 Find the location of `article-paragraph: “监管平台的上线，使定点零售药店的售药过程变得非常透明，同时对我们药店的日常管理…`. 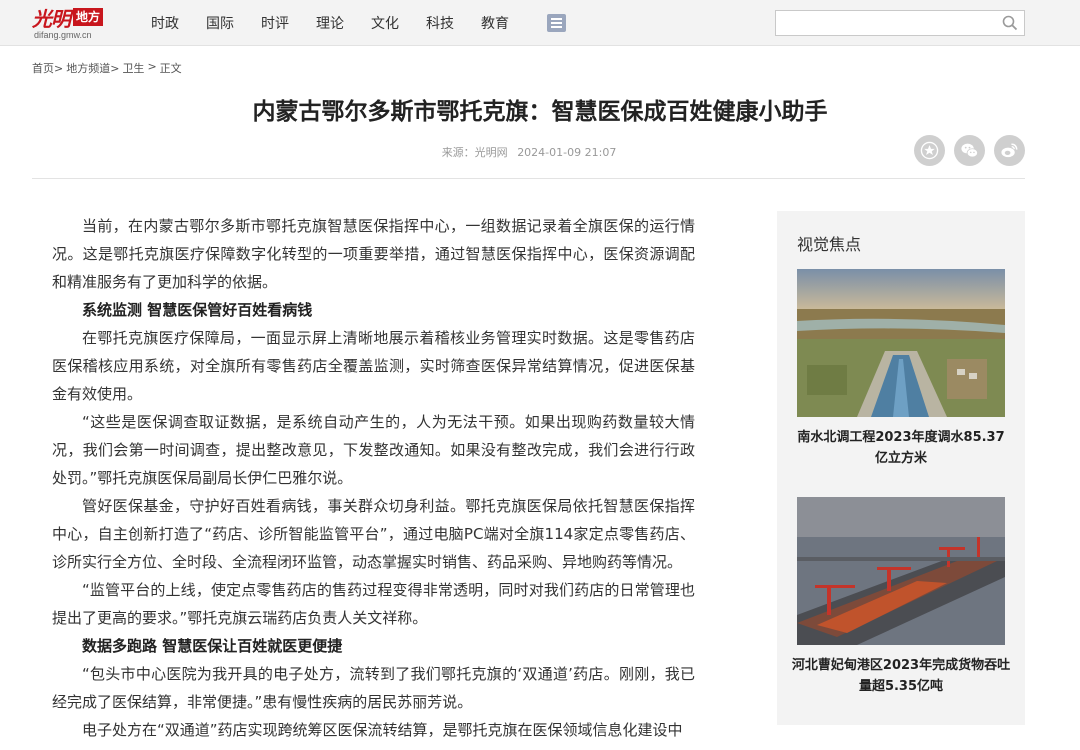

article-paragraph: “监管平台的上线，使定点零售药店的售药过程变得非常透明，同时对我们药店的日常管理… is located at coordinates (373, 604).